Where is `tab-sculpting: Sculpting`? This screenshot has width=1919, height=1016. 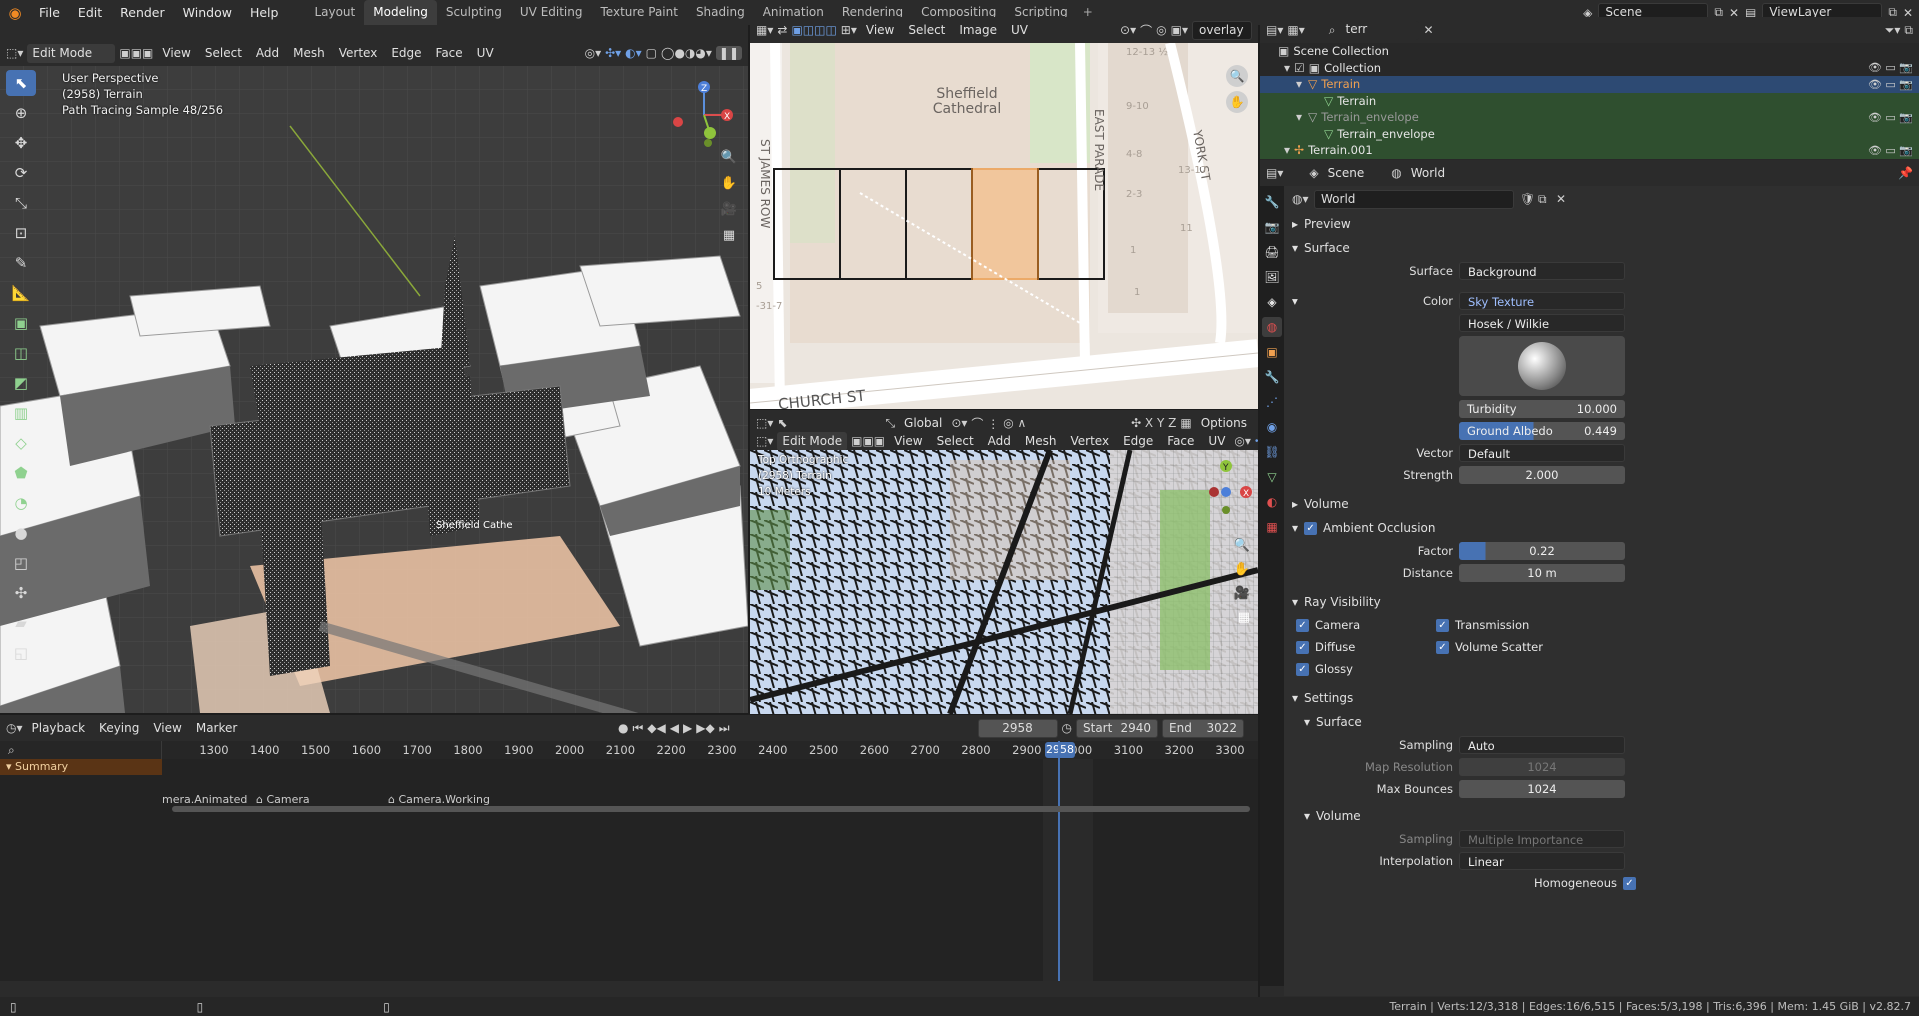 tab-sculpting: Sculpting is located at coordinates (474, 12).